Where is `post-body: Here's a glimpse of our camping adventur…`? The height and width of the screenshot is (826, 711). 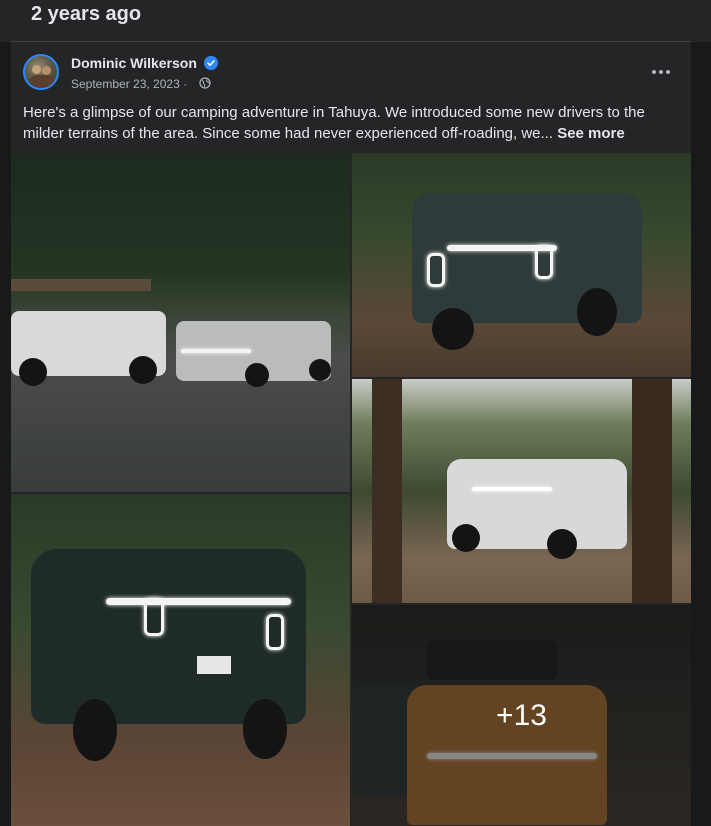 post-body: Here's a glimpse of our camping adventur… is located at coordinates (334, 123).